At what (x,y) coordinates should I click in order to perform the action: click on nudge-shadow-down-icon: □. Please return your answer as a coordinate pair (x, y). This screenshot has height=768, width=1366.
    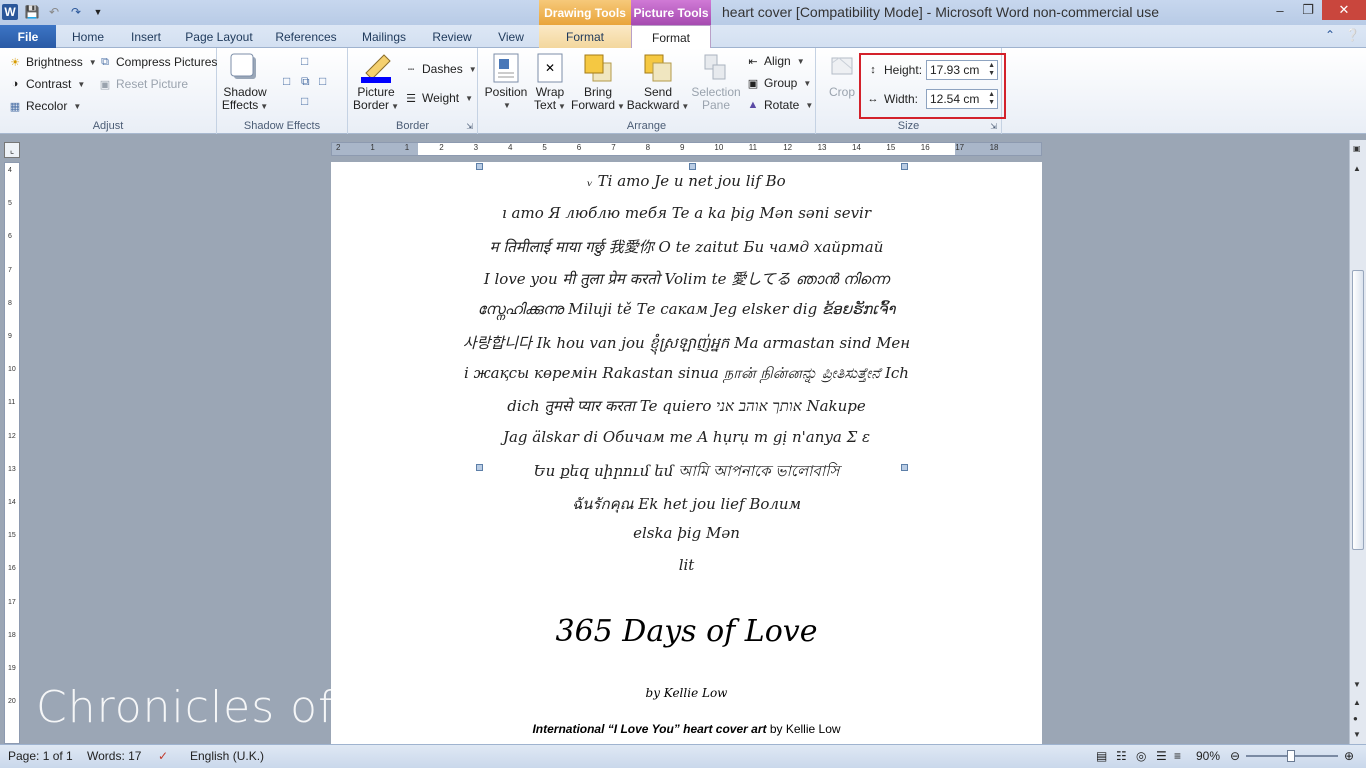
    Looking at the image, I should click on (304, 101).